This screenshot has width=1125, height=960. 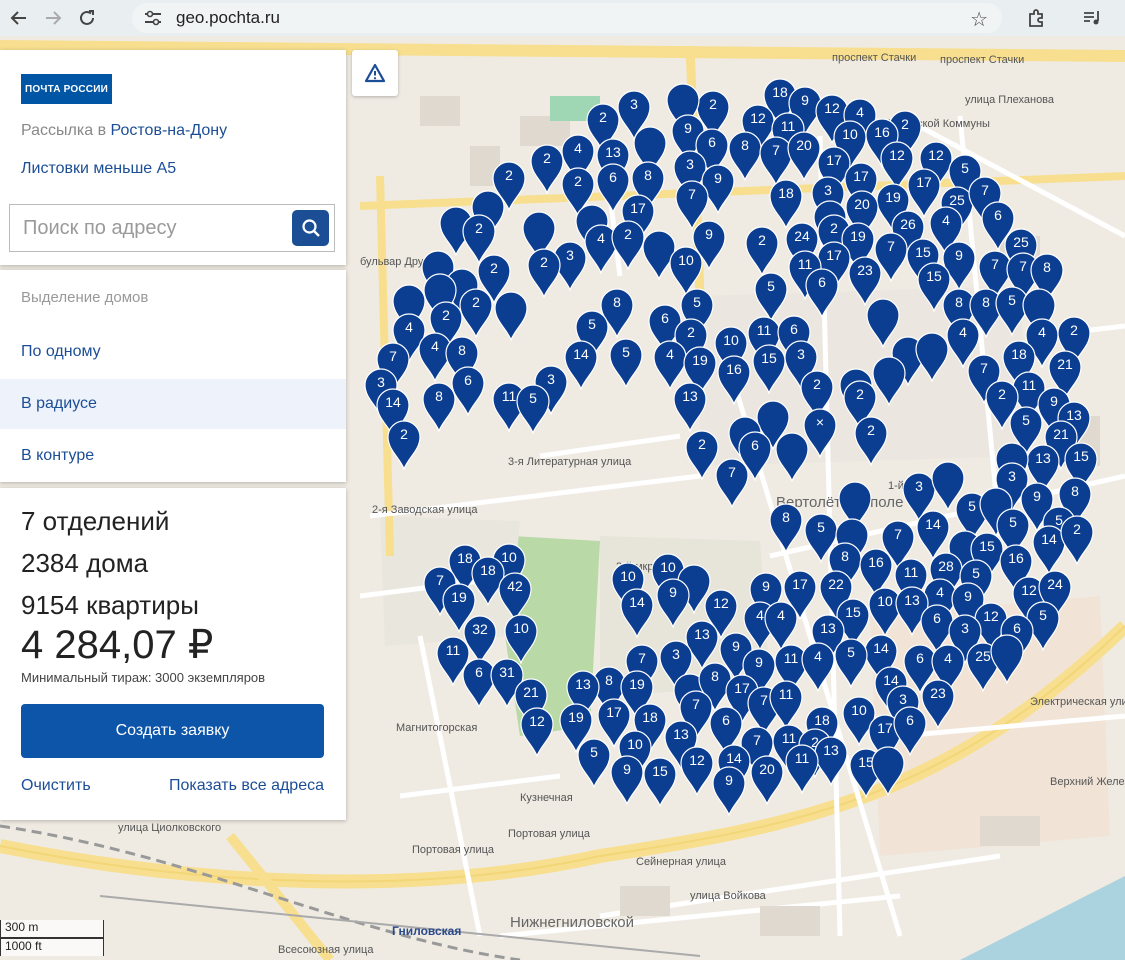 What do you see at coordinates (729, 790) in the screenshot?
I see `house-marker: 9` at bounding box center [729, 790].